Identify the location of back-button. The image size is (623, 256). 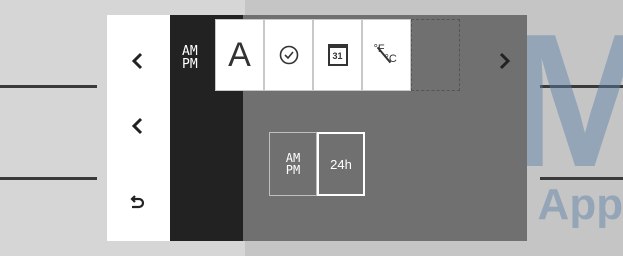
(137, 203).